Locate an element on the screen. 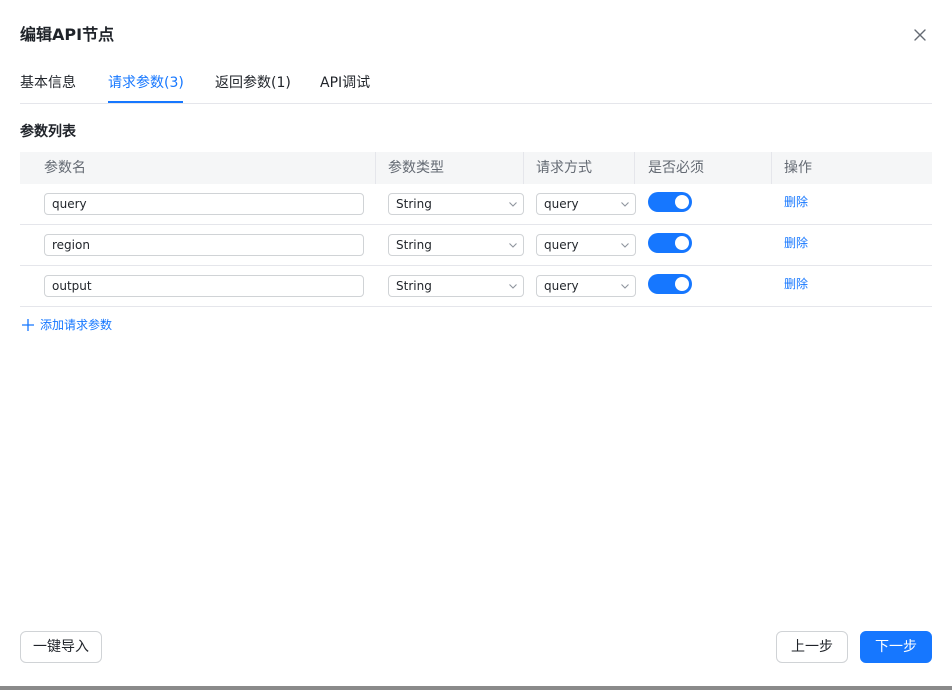 This screenshot has width=952, height=690. header-name: 参数名 is located at coordinates (65, 168).